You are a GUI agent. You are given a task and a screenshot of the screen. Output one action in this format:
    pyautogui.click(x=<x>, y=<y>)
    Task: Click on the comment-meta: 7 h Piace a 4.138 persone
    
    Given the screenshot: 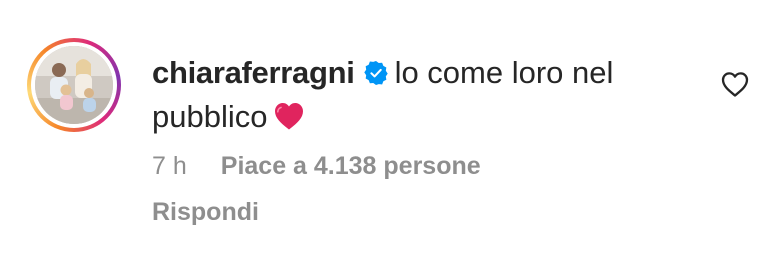 What is the action you would take?
    pyautogui.click(x=316, y=166)
    